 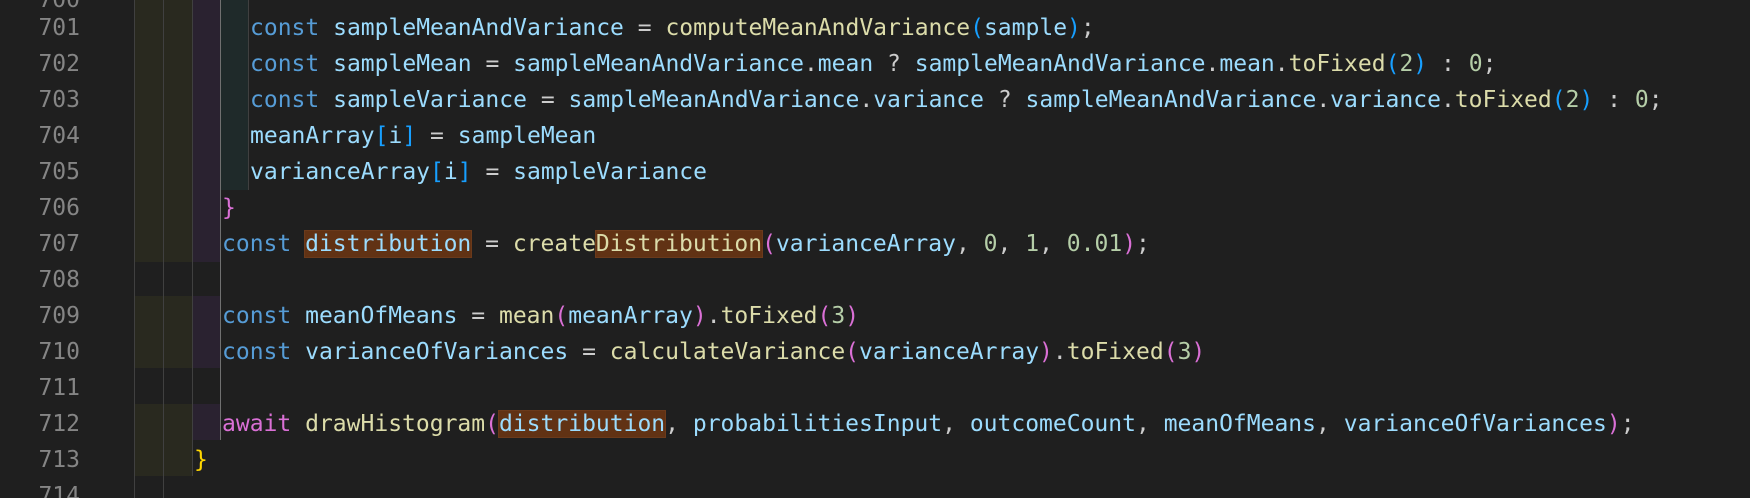 What do you see at coordinates (229, 208) in the screenshot?
I see `code-line-706: }` at bounding box center [229, 208].